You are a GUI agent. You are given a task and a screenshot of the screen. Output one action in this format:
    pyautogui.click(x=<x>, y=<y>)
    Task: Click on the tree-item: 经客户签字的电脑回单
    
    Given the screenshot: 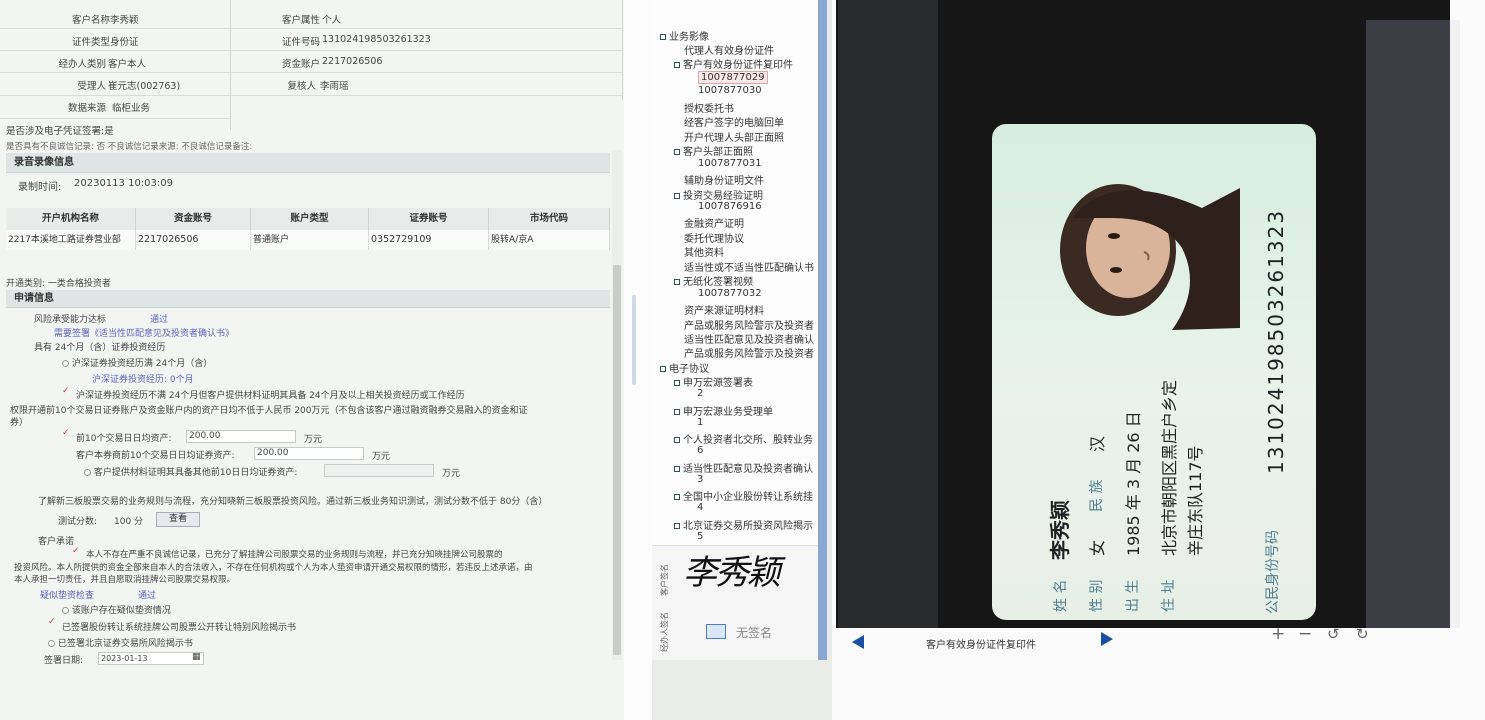 What is the action you would take?
    pyautogui.click(x=734, y=121)
    